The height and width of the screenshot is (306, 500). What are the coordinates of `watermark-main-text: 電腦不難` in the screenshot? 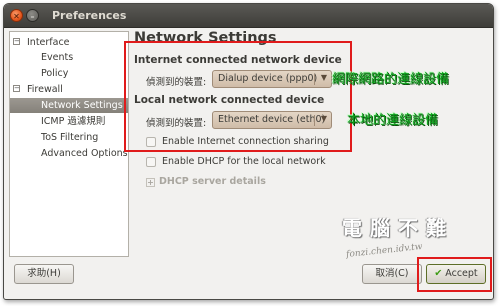 It's located at (398, 228).